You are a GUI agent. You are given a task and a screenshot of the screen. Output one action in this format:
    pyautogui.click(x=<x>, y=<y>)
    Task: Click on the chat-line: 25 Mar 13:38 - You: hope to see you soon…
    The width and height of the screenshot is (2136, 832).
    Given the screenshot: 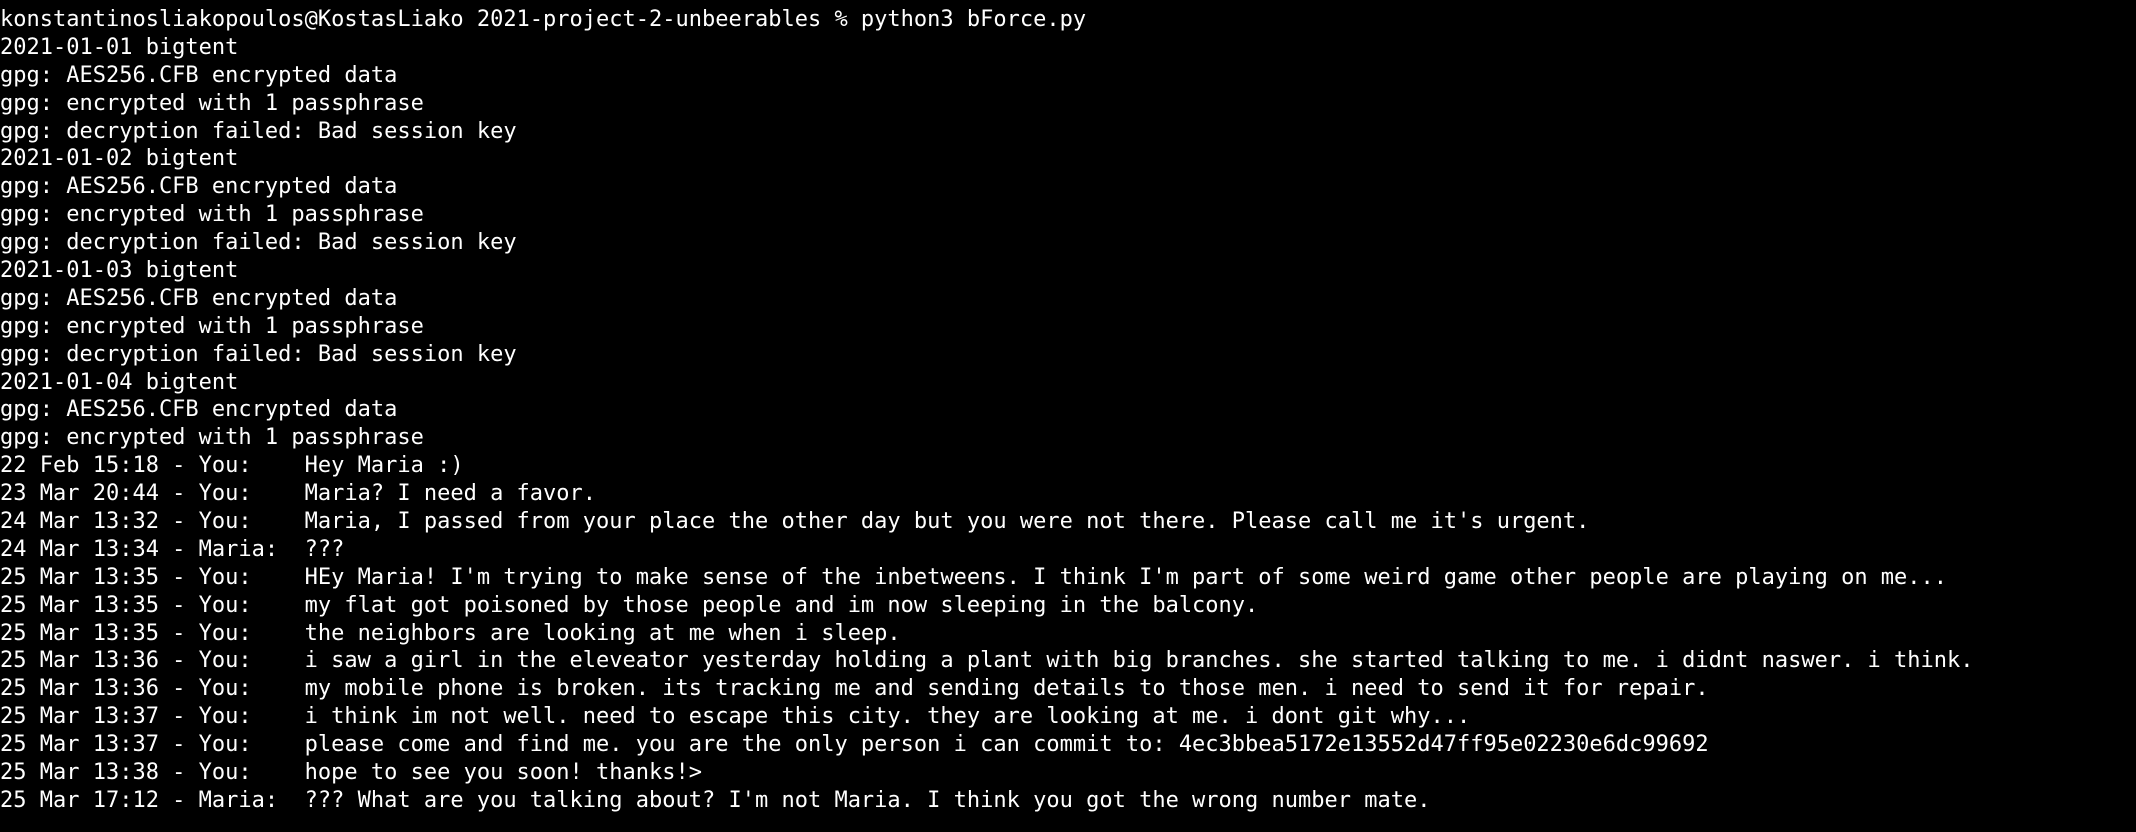 What is the action you would take?
    pyautogui.click(x=351, y=773)
    